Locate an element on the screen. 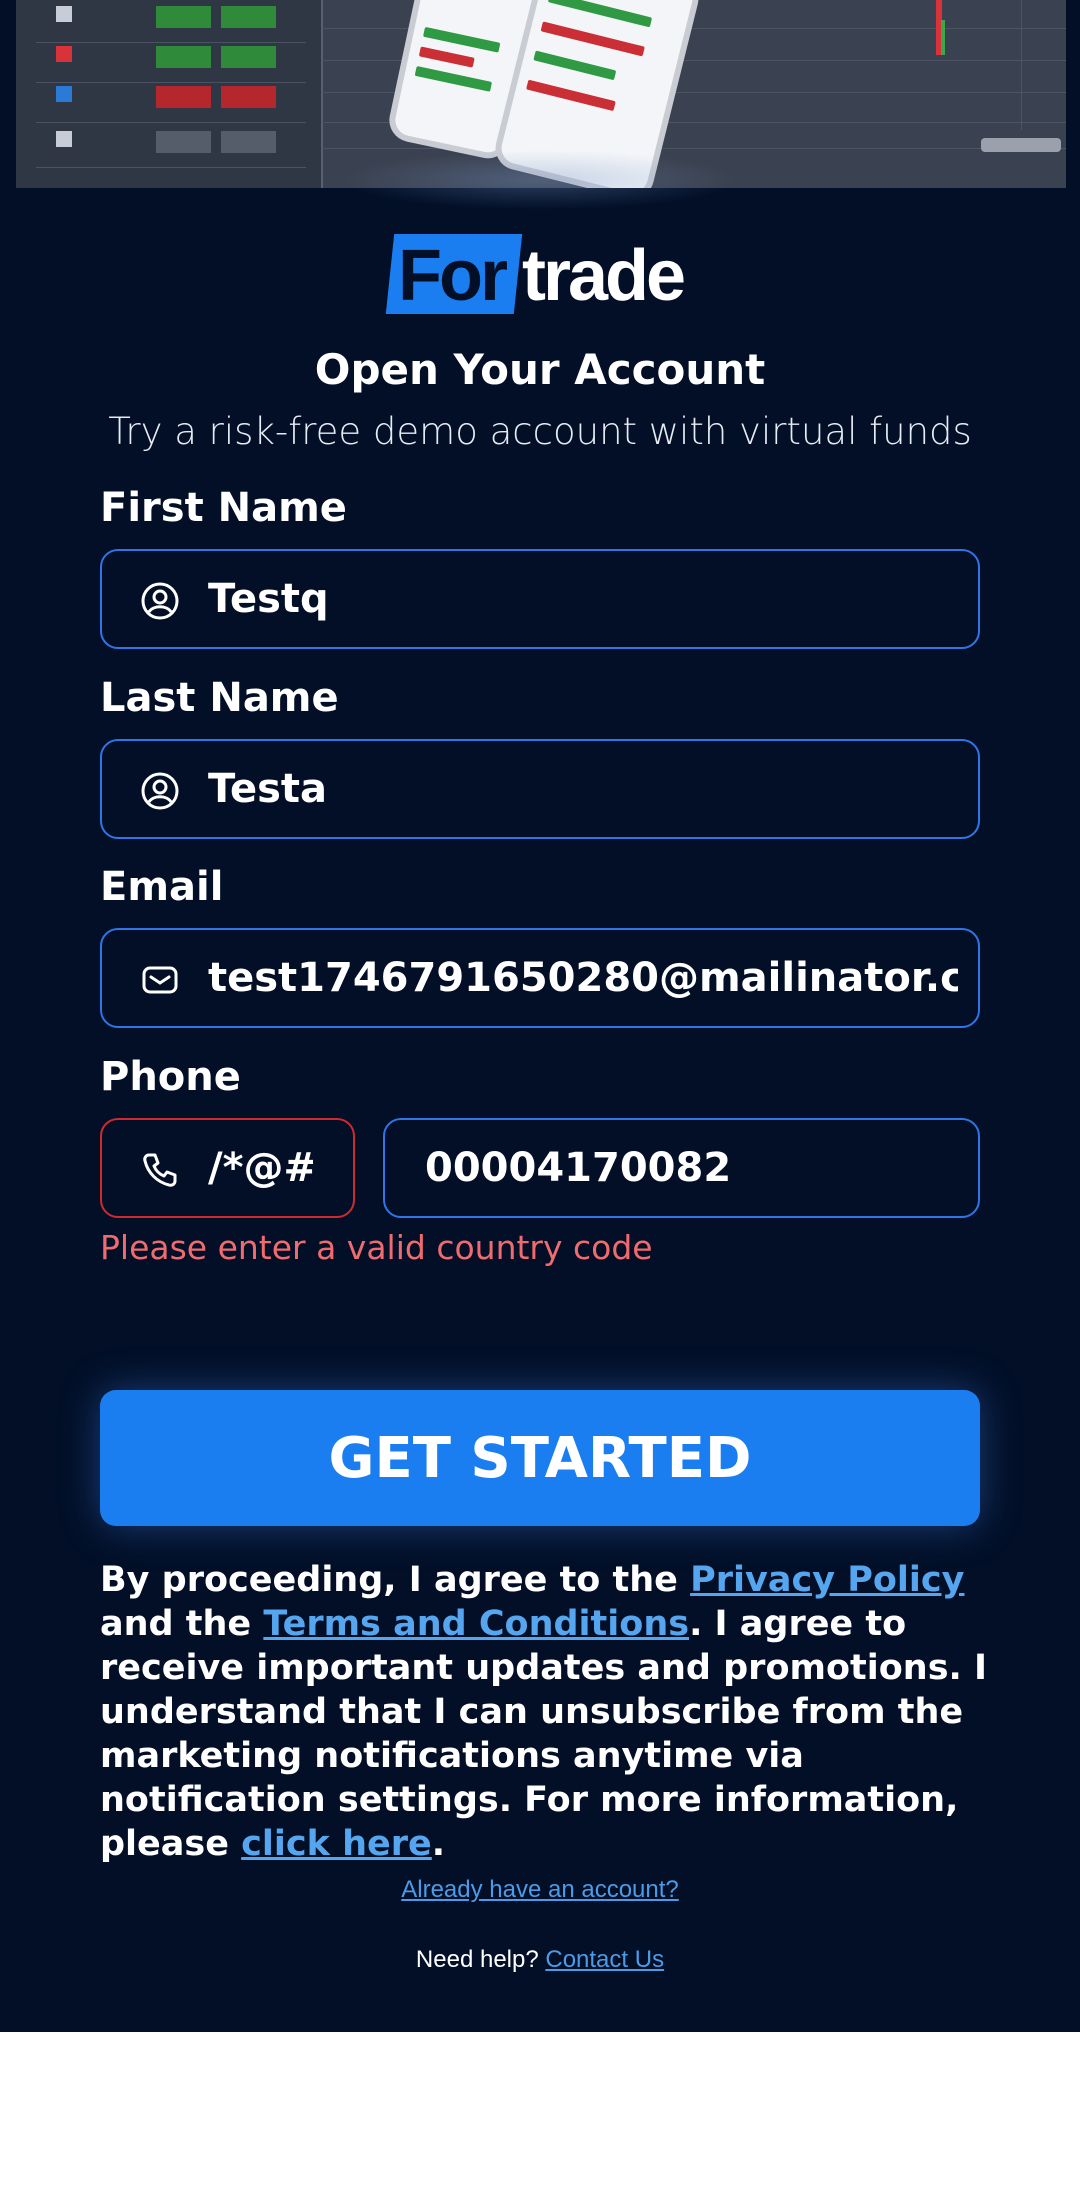  email-field: test1746791650280@mailinator.com is located at coordinates (540, 978).